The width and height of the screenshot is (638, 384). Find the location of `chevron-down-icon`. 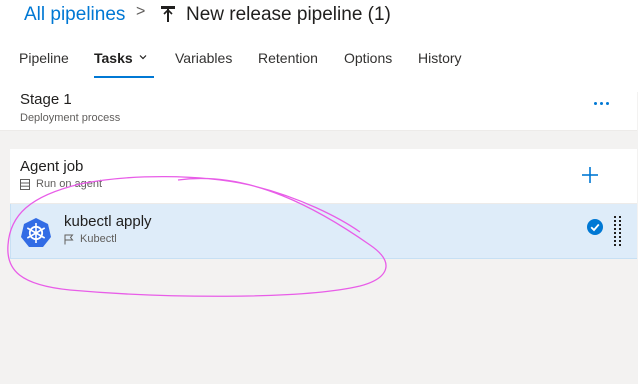

chevron-down-icon is located at coordinates (143, 57).